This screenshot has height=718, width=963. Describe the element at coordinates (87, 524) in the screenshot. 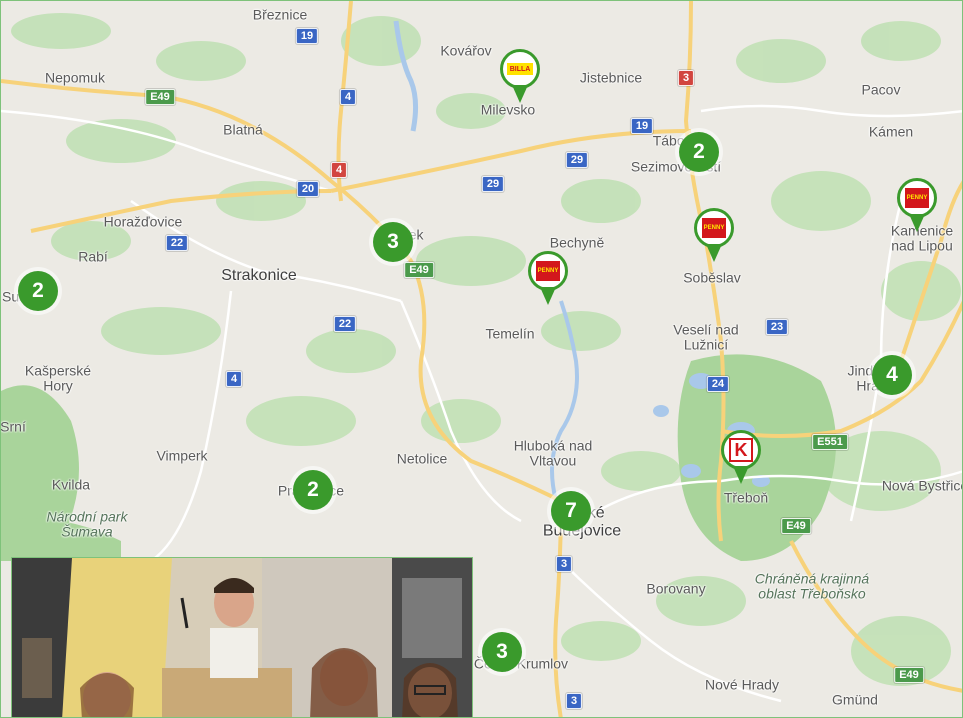

I see `place-label: Národní park Šumava` at that location.